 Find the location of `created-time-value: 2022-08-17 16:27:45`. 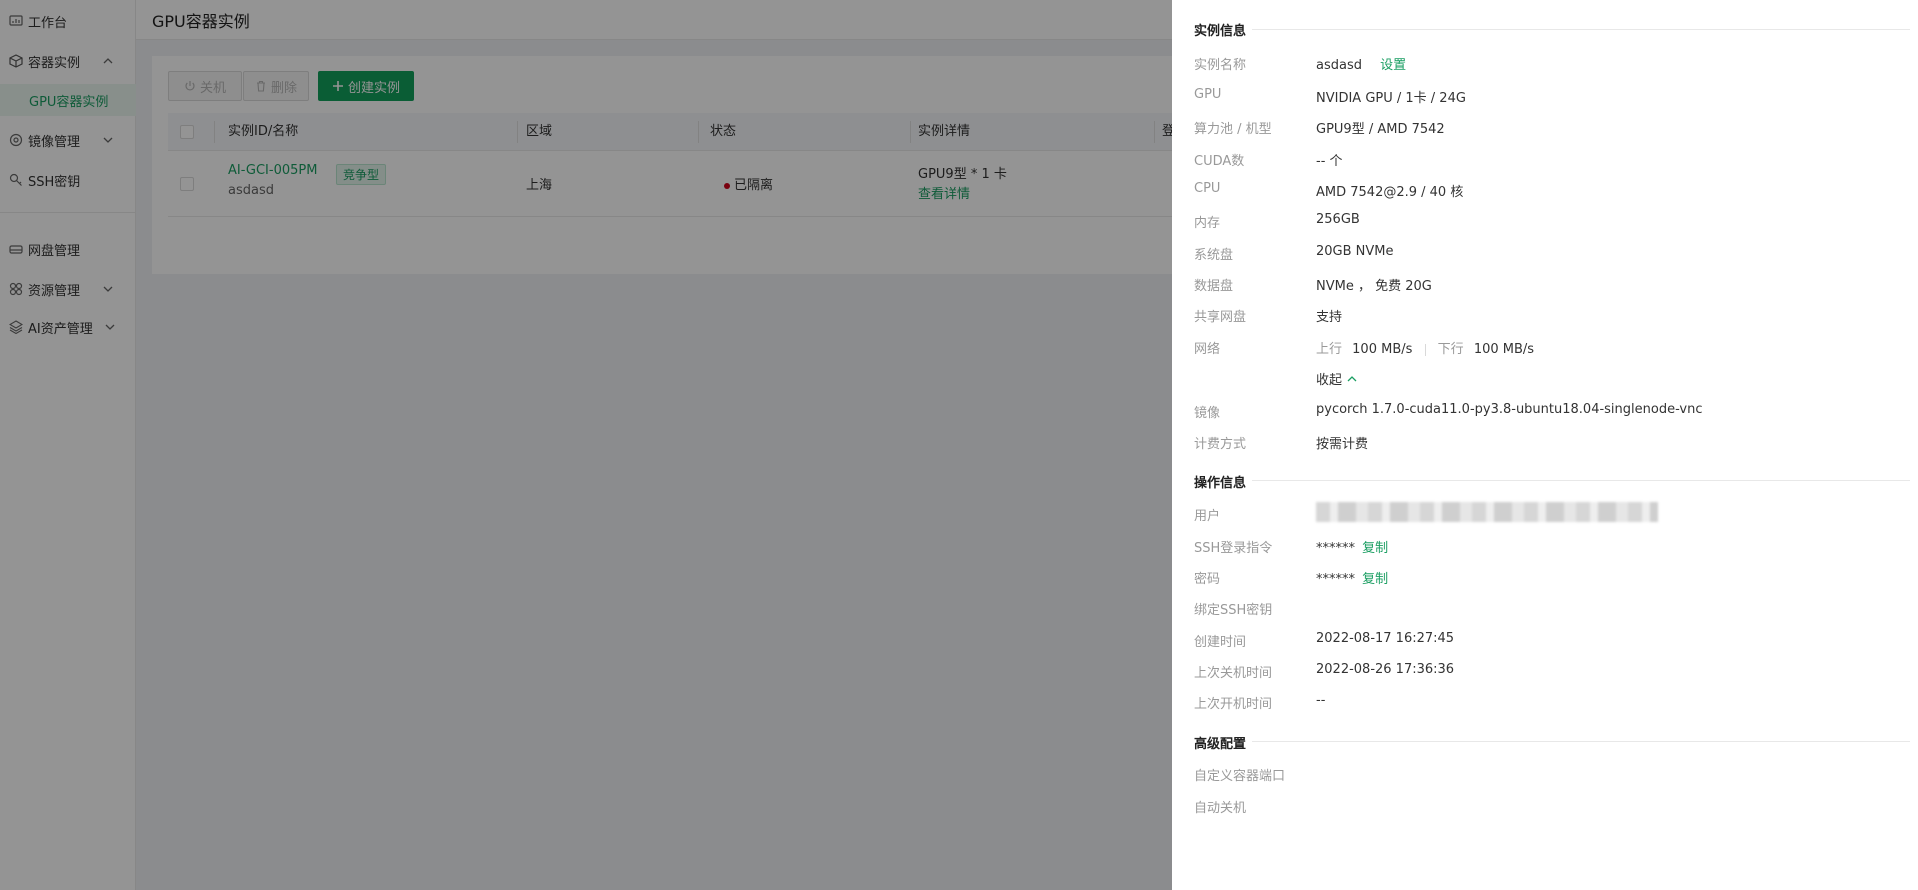

created-time-value: 2022-08-17 16:27:45 is located at coordinates (1385, 638).